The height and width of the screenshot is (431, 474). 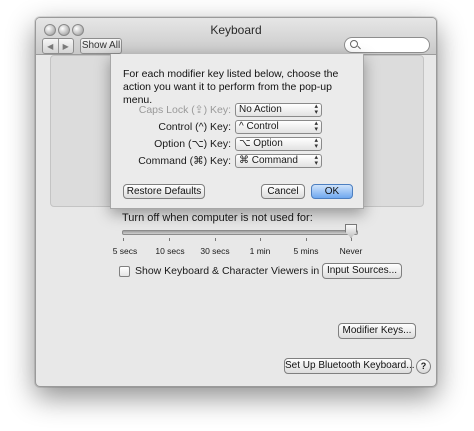 What do you see at coordinates (194, 127) in the screenshot?
I see `control-key-label: Control (^) Key:` at bounding box center [194, 127].